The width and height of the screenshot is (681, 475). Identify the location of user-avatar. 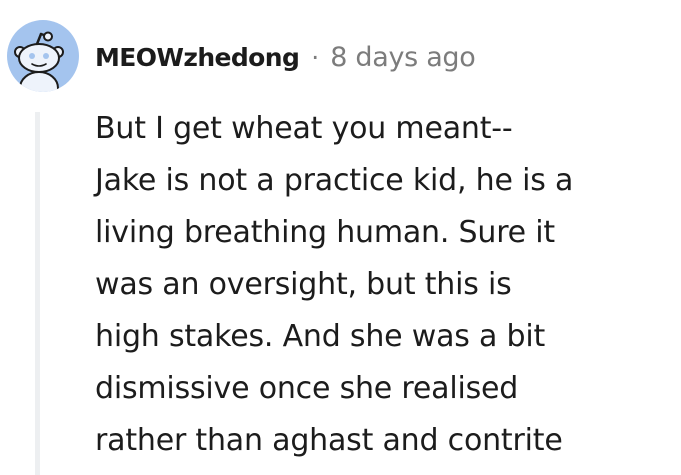
(43, 56).